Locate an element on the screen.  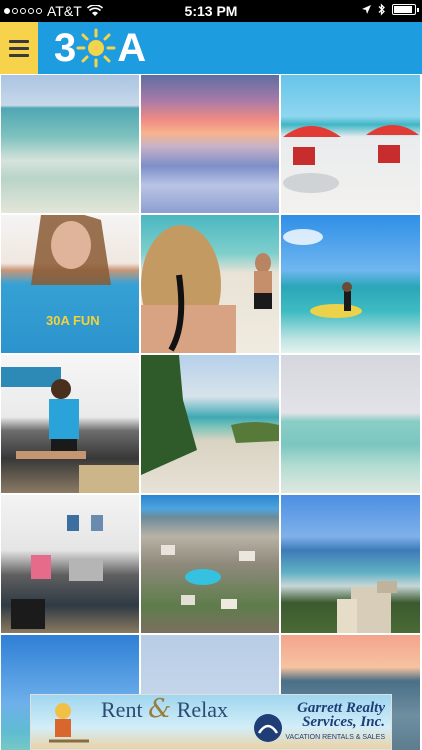
photo-dune-path is located at coordinates (210, 424).